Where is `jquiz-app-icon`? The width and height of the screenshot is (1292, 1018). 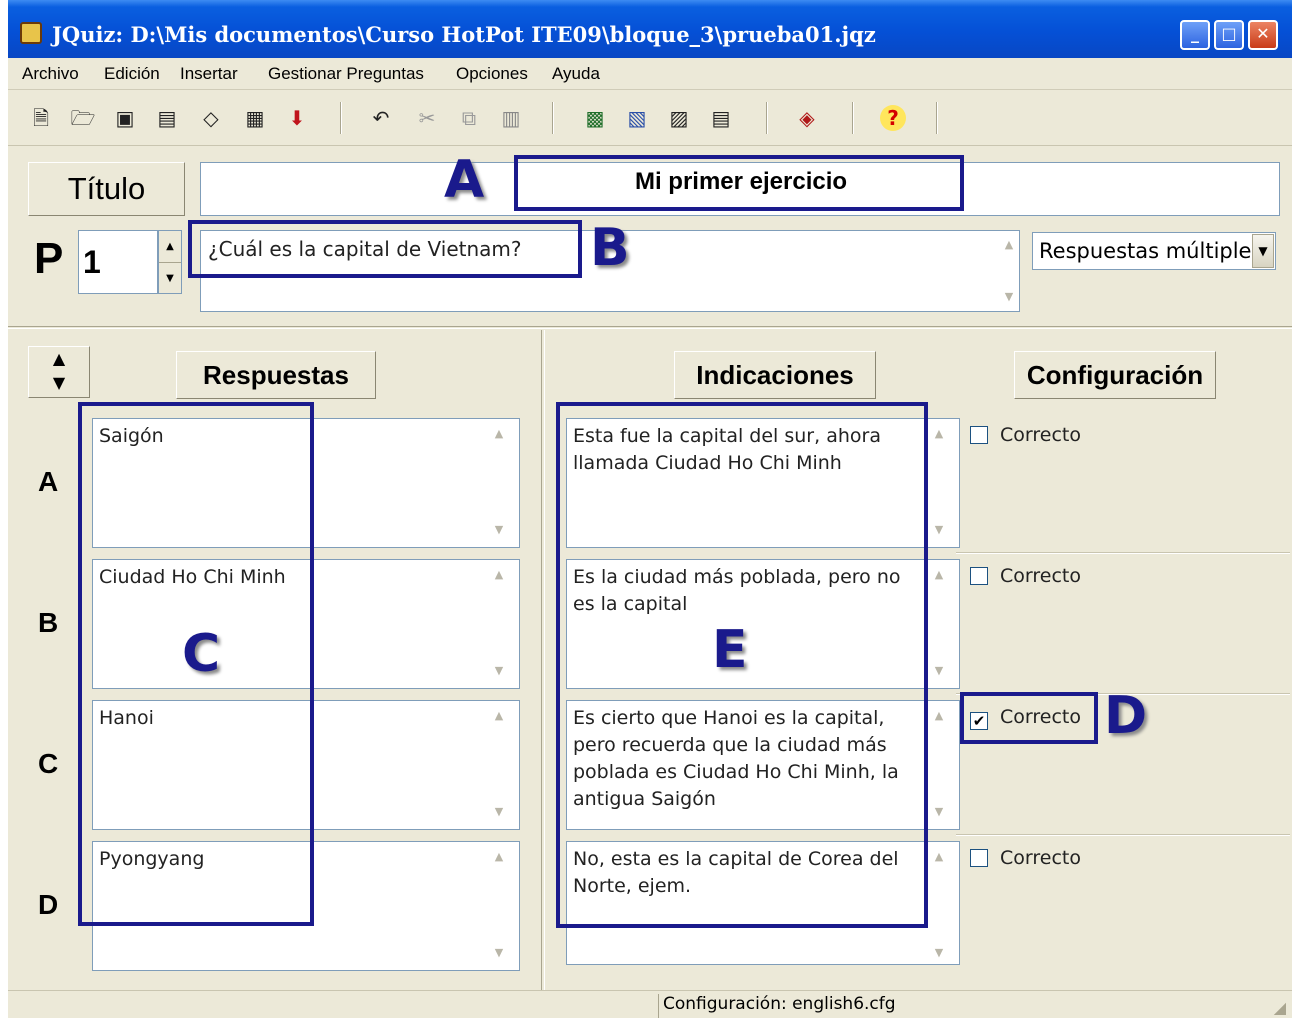 jquiz-app-icon is located at coordinates (31, 33).